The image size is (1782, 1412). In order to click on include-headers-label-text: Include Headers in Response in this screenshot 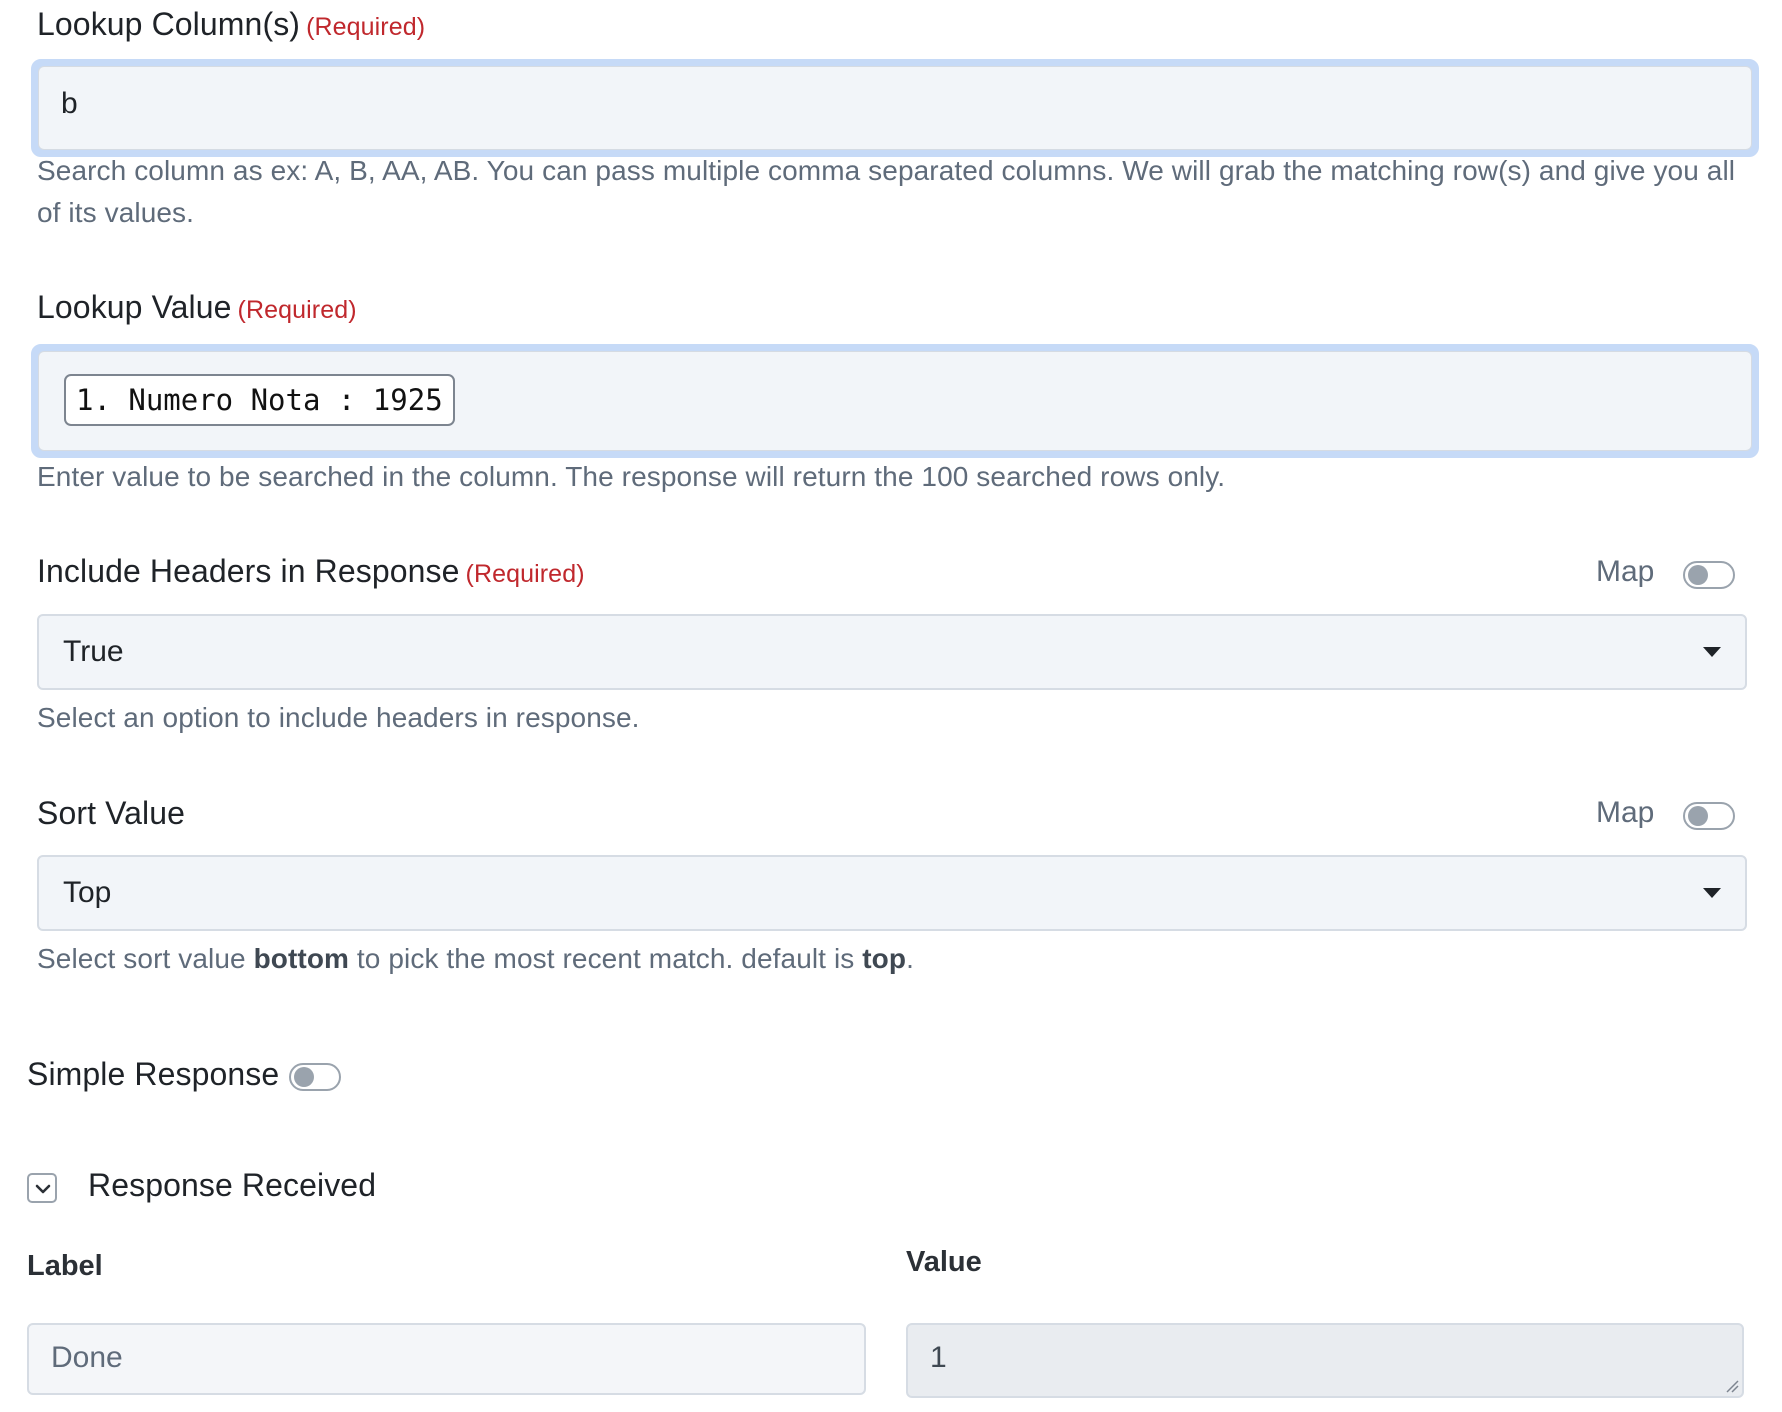, I will do `click(248, 571)`.